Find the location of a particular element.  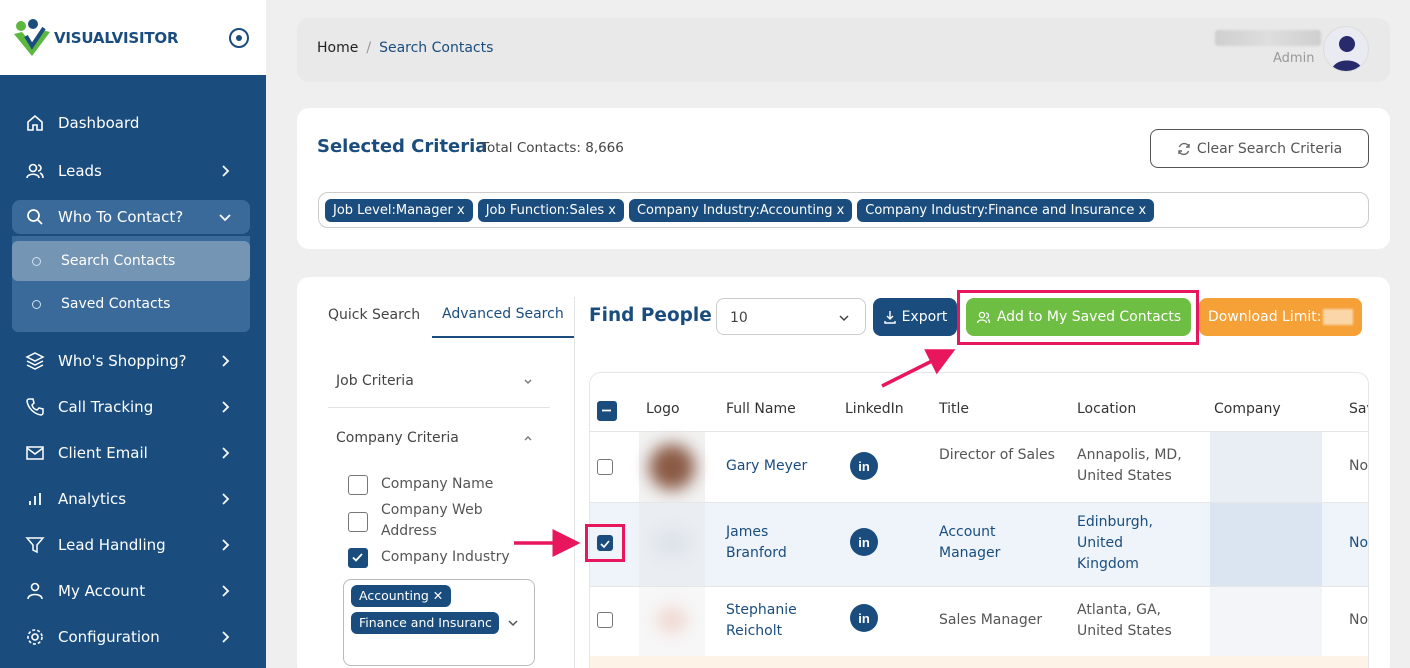

sidebar-item-lead-handling: Lead Handling is located at coordinates (131, 545).